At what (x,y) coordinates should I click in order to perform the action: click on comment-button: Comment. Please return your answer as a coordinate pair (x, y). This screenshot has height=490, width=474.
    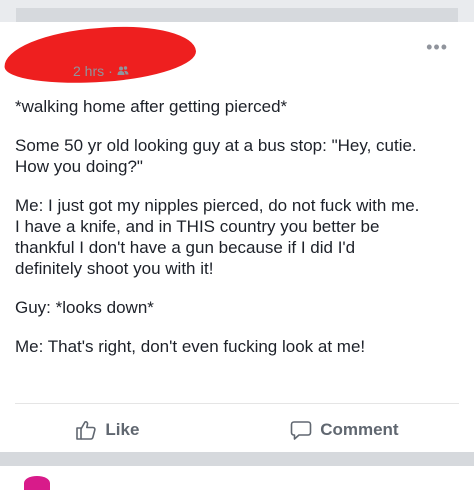
    Looking at the image, I should click on (344, 430).